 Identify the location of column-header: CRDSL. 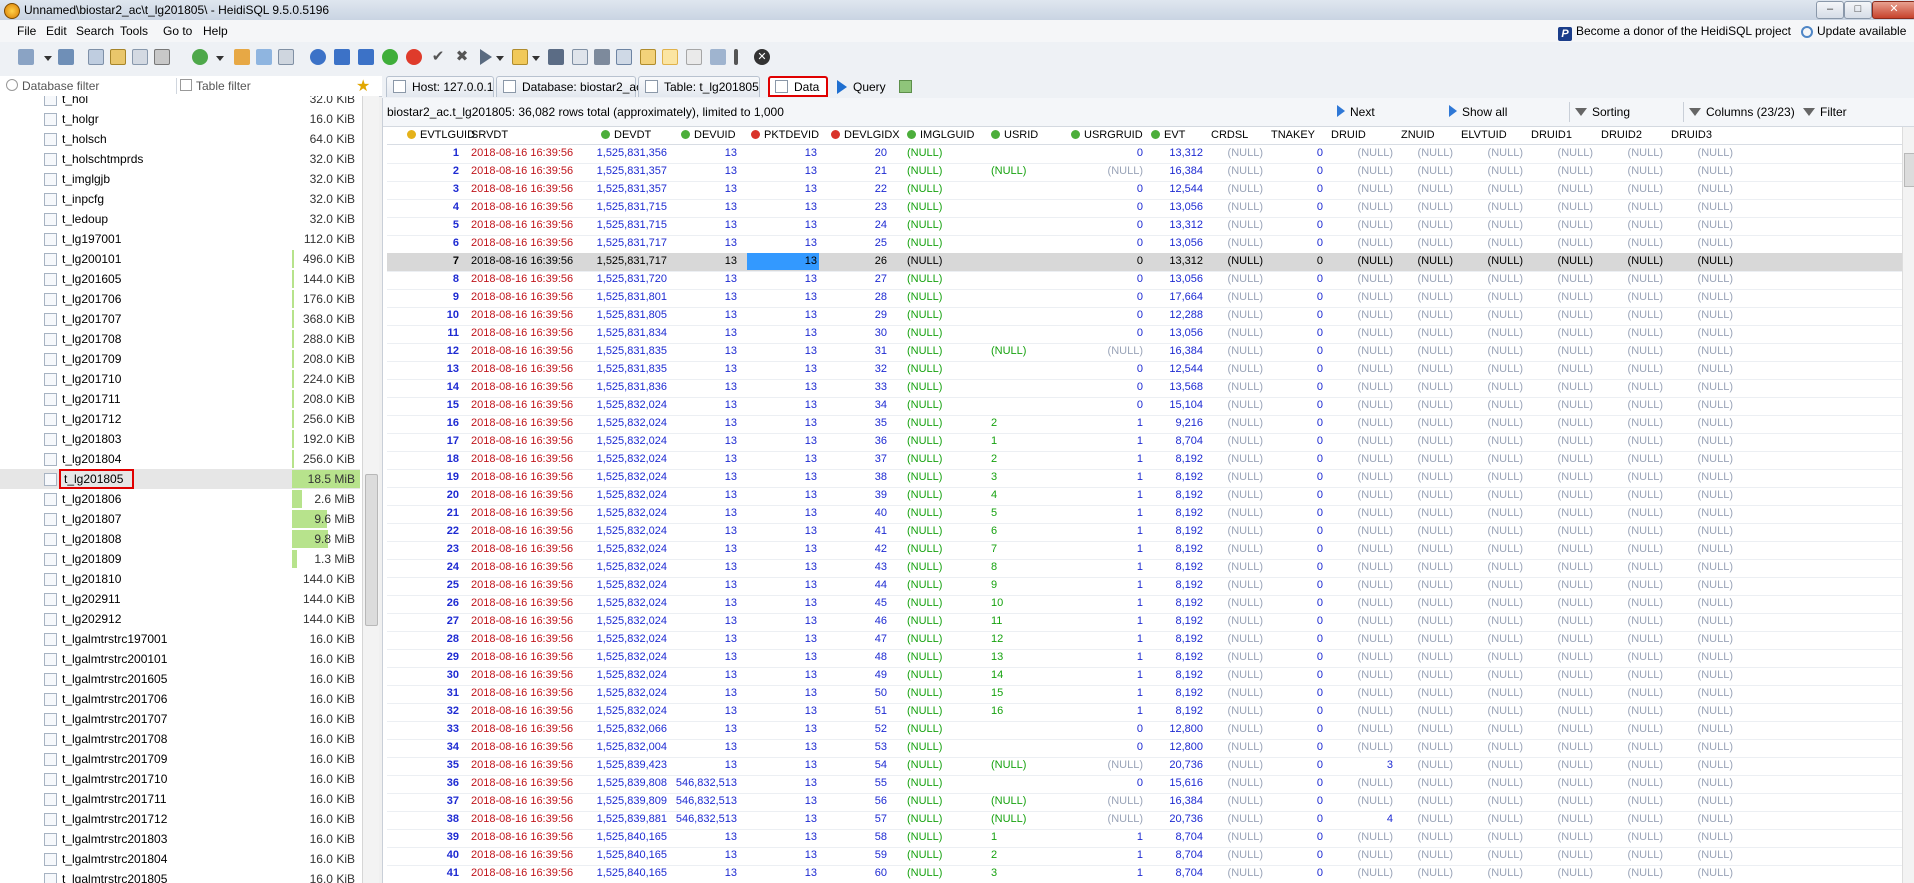
(1229, 135).